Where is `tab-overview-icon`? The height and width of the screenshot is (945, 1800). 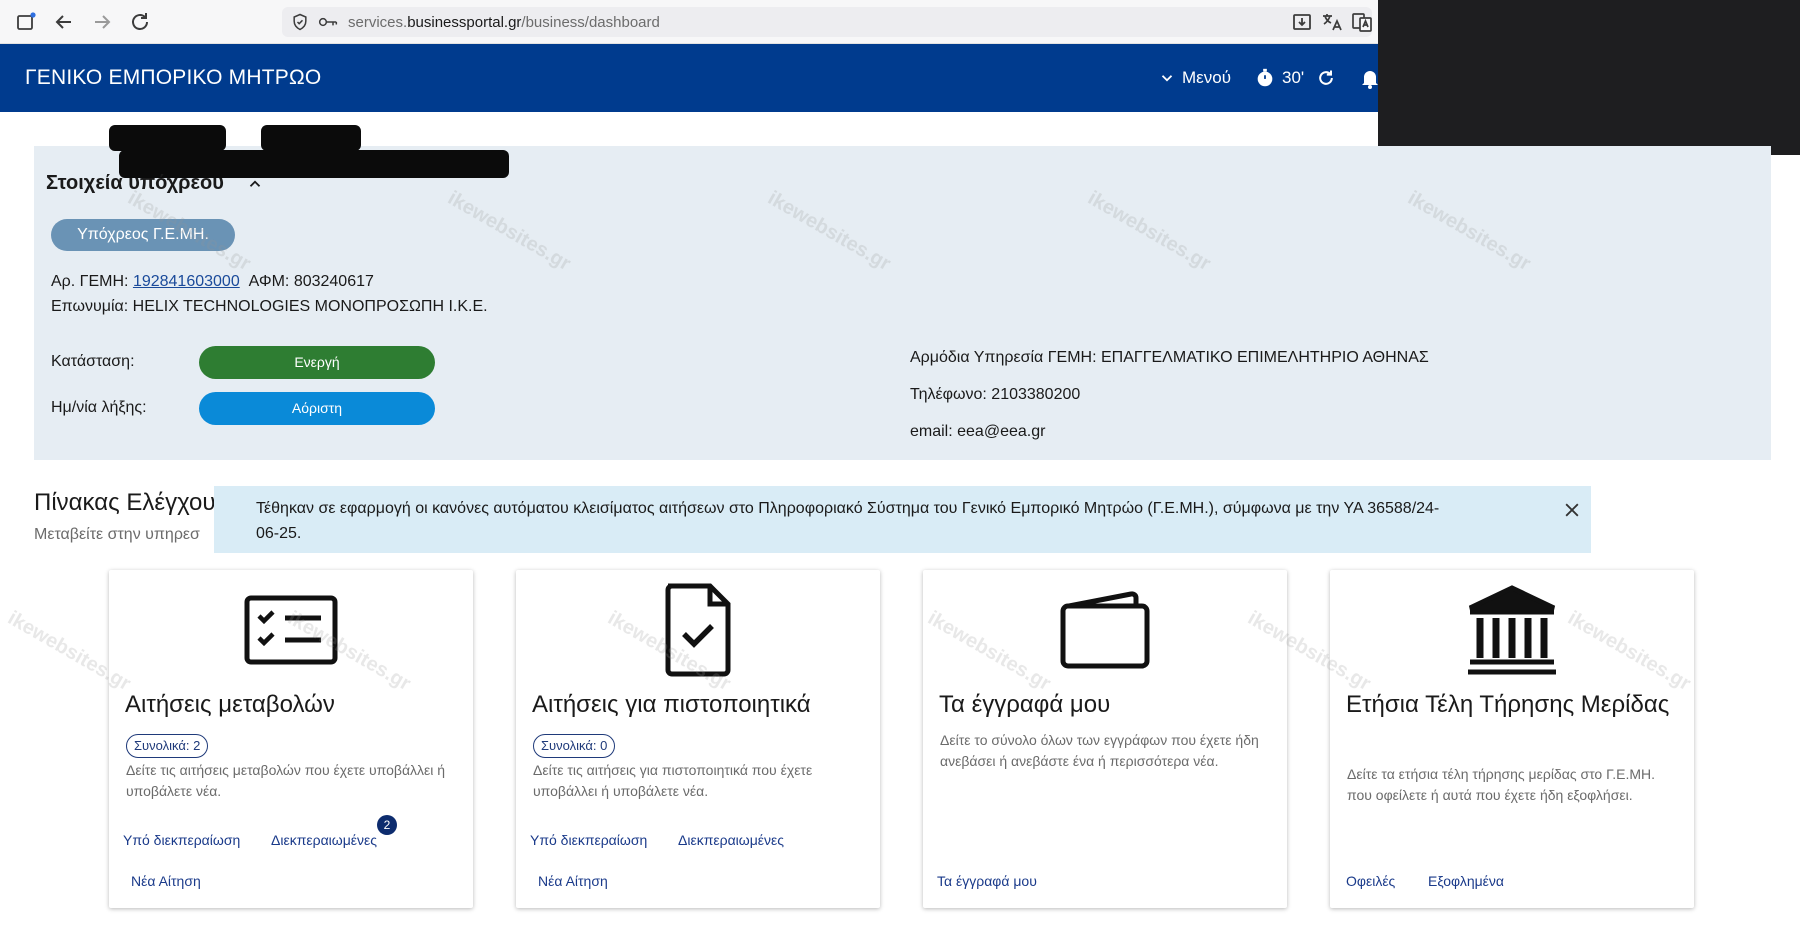
tab-overview-icon is located at coordinates (26, 22).